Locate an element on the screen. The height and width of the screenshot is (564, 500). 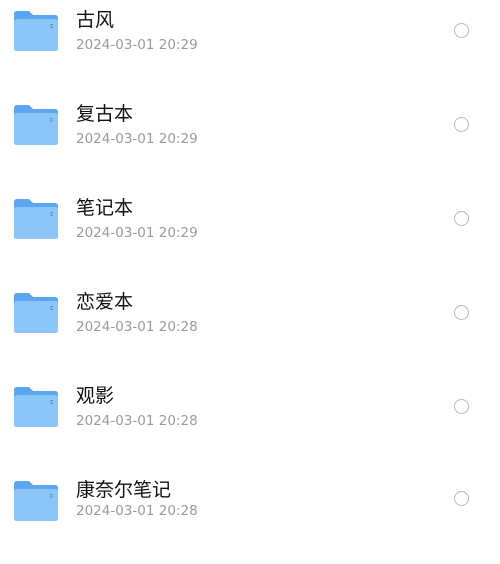
folder-name: 观影 is located at coordinates (95, 396).